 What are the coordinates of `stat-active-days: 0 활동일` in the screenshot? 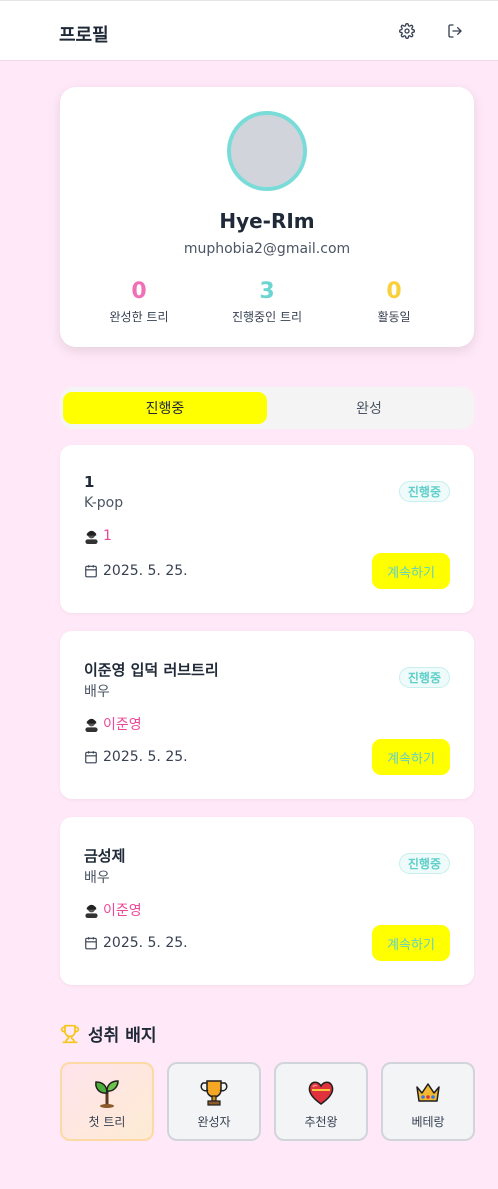 It's located at (394, 302).